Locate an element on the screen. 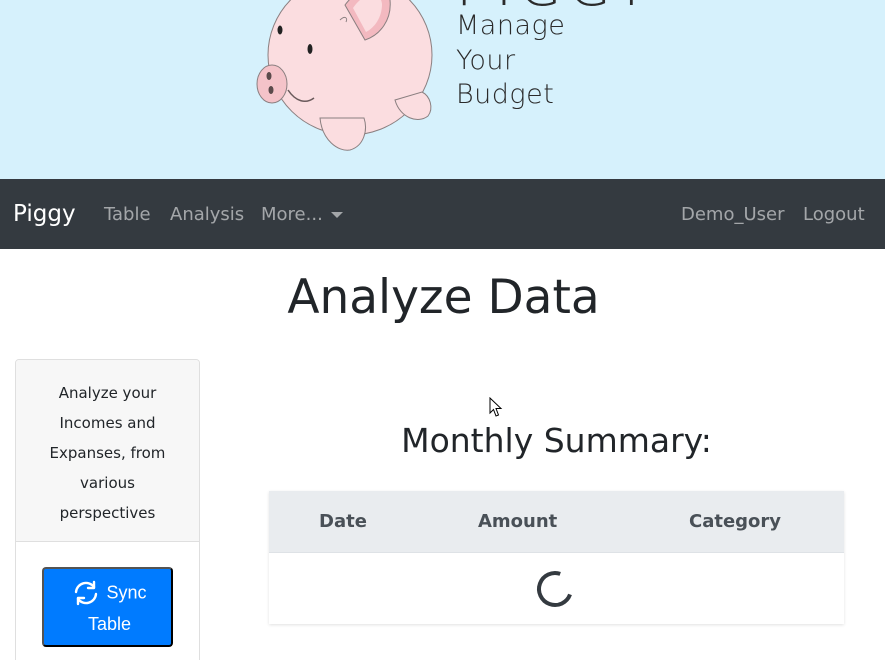 Image resolution: width=885 pixels, height=660 pixels. piggy-bank-logo is located at coordinates (344, 75).